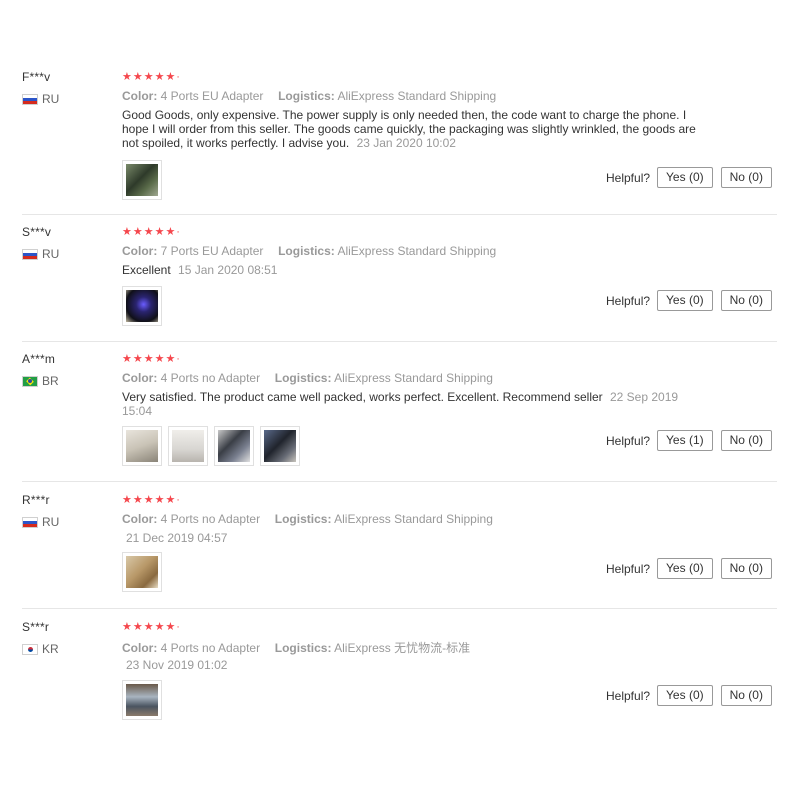 The height and width of the screenshot is (800, 800). Describe the element at coordinates (146, 270) in the screenshot. I see `review-body: Excellent` at that location.